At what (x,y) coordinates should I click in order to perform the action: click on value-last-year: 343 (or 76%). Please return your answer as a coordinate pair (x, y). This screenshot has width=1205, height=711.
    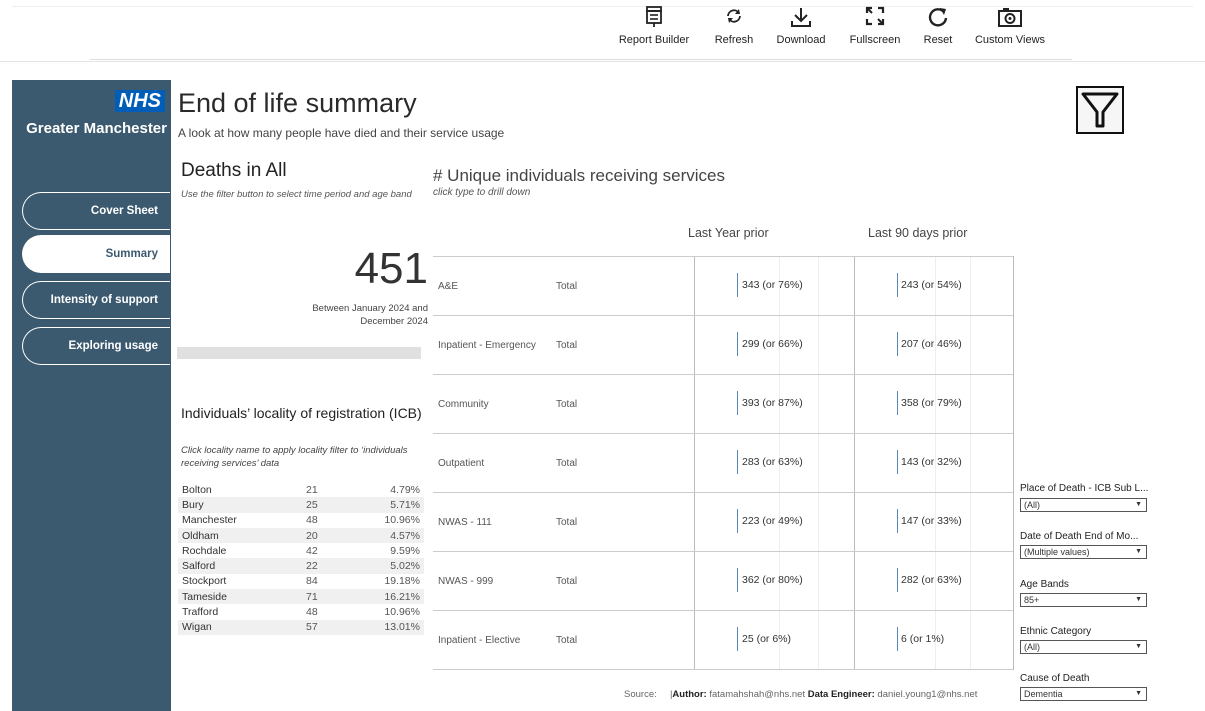
    Looking at the image, I should click on (772, 285).